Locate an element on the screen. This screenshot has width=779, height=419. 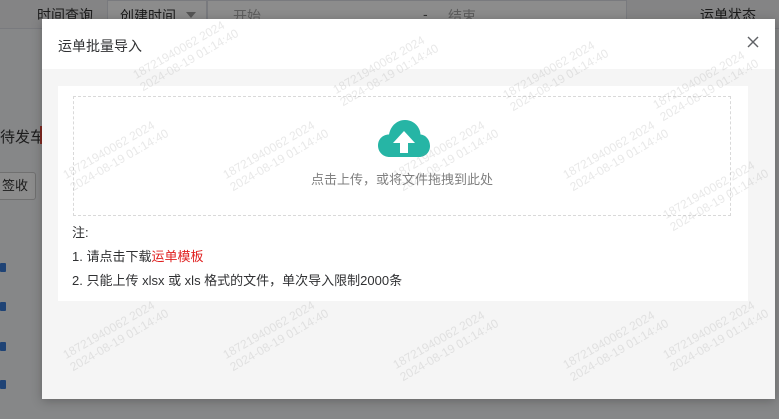
close-icon is located at coordinates (753, 42).